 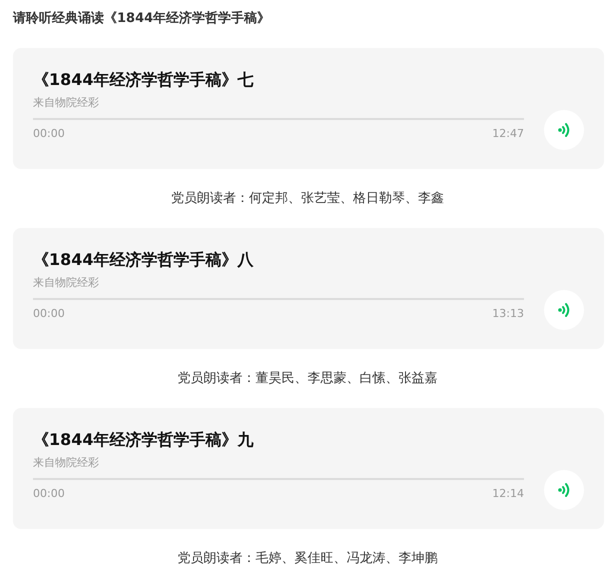 What do you see at coordinates (508, 133) in the screenshot?
I see `duration: 12:47` at bounding box center [508, 133].